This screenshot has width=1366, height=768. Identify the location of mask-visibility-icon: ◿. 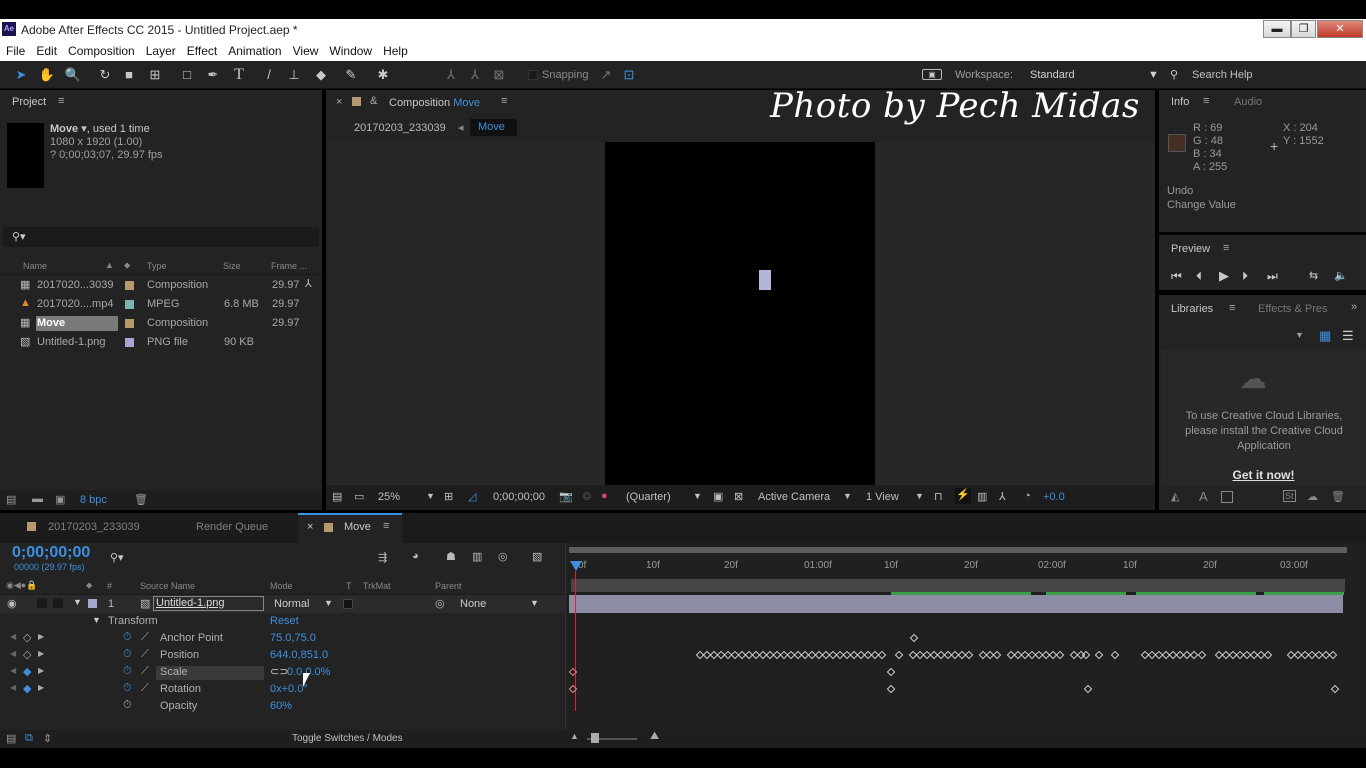
(472, 496).